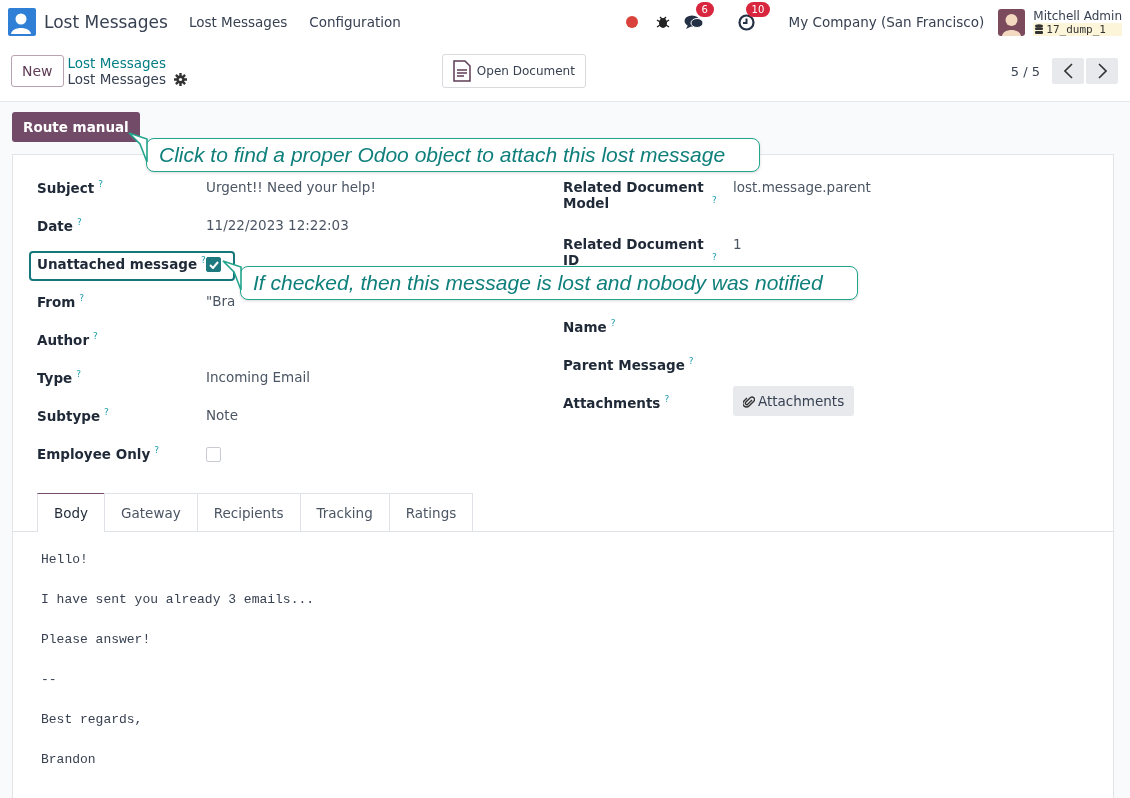 This screenshot has height=798, width=1130. I want to click on menu-item: Configuration, so click(355, 22).